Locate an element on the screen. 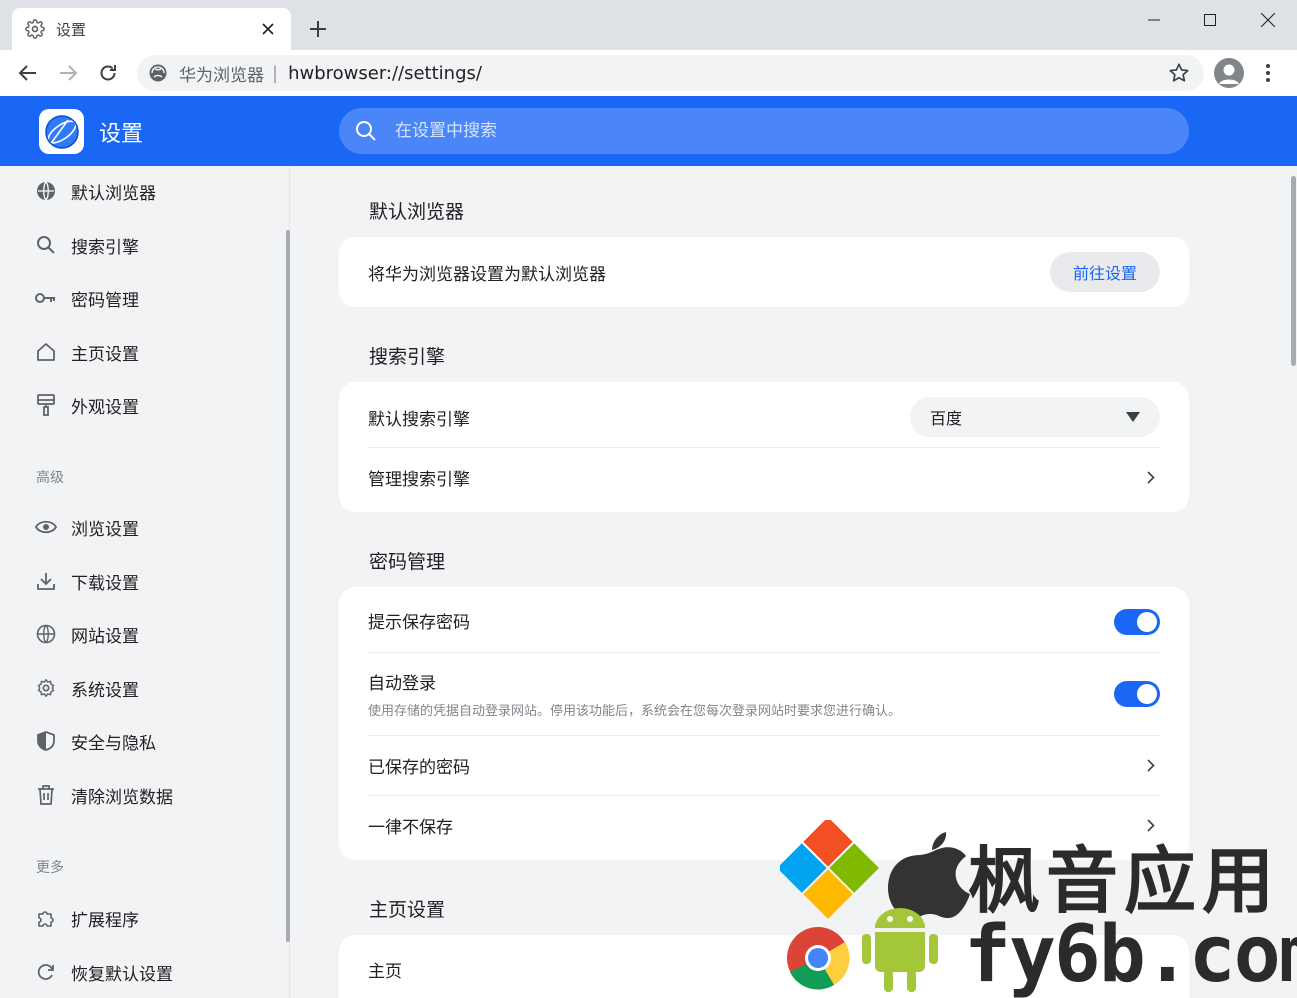 This screenshot has height=998, width=1297. row-label: 管理搜索引擎 is located at coordinates (419, 479).